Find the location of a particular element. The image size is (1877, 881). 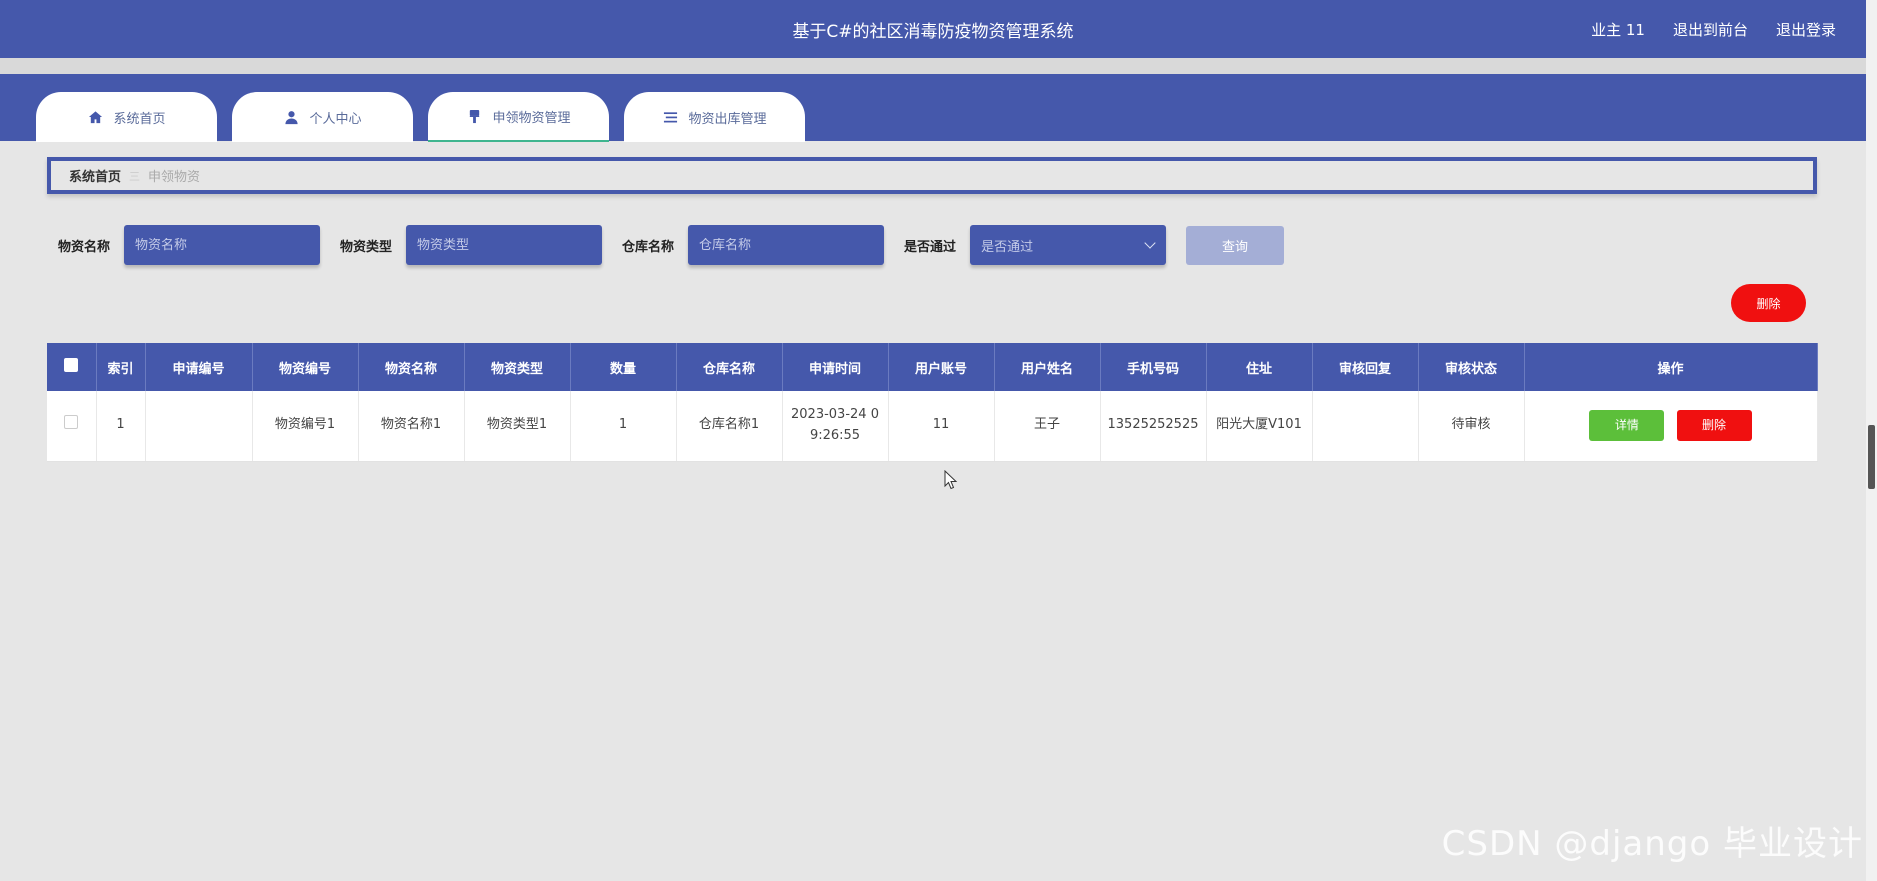

row-checkbox is located at coordinates (71, 421).